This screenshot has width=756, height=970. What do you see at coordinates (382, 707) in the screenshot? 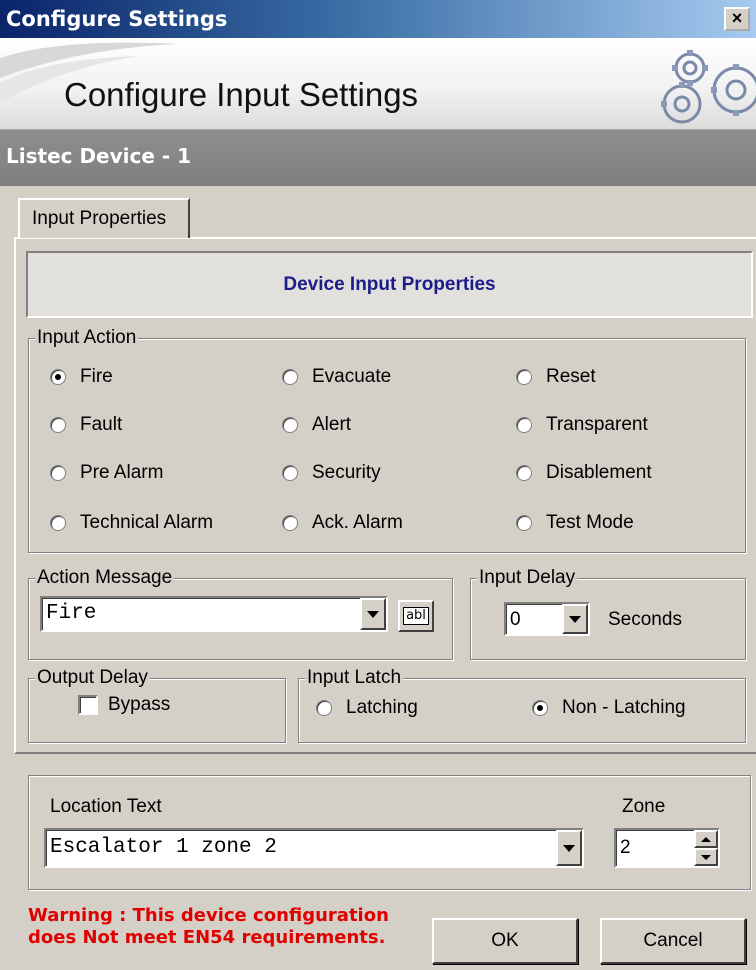
I see `radio-label: Latching` at bounding box center [382, 707].